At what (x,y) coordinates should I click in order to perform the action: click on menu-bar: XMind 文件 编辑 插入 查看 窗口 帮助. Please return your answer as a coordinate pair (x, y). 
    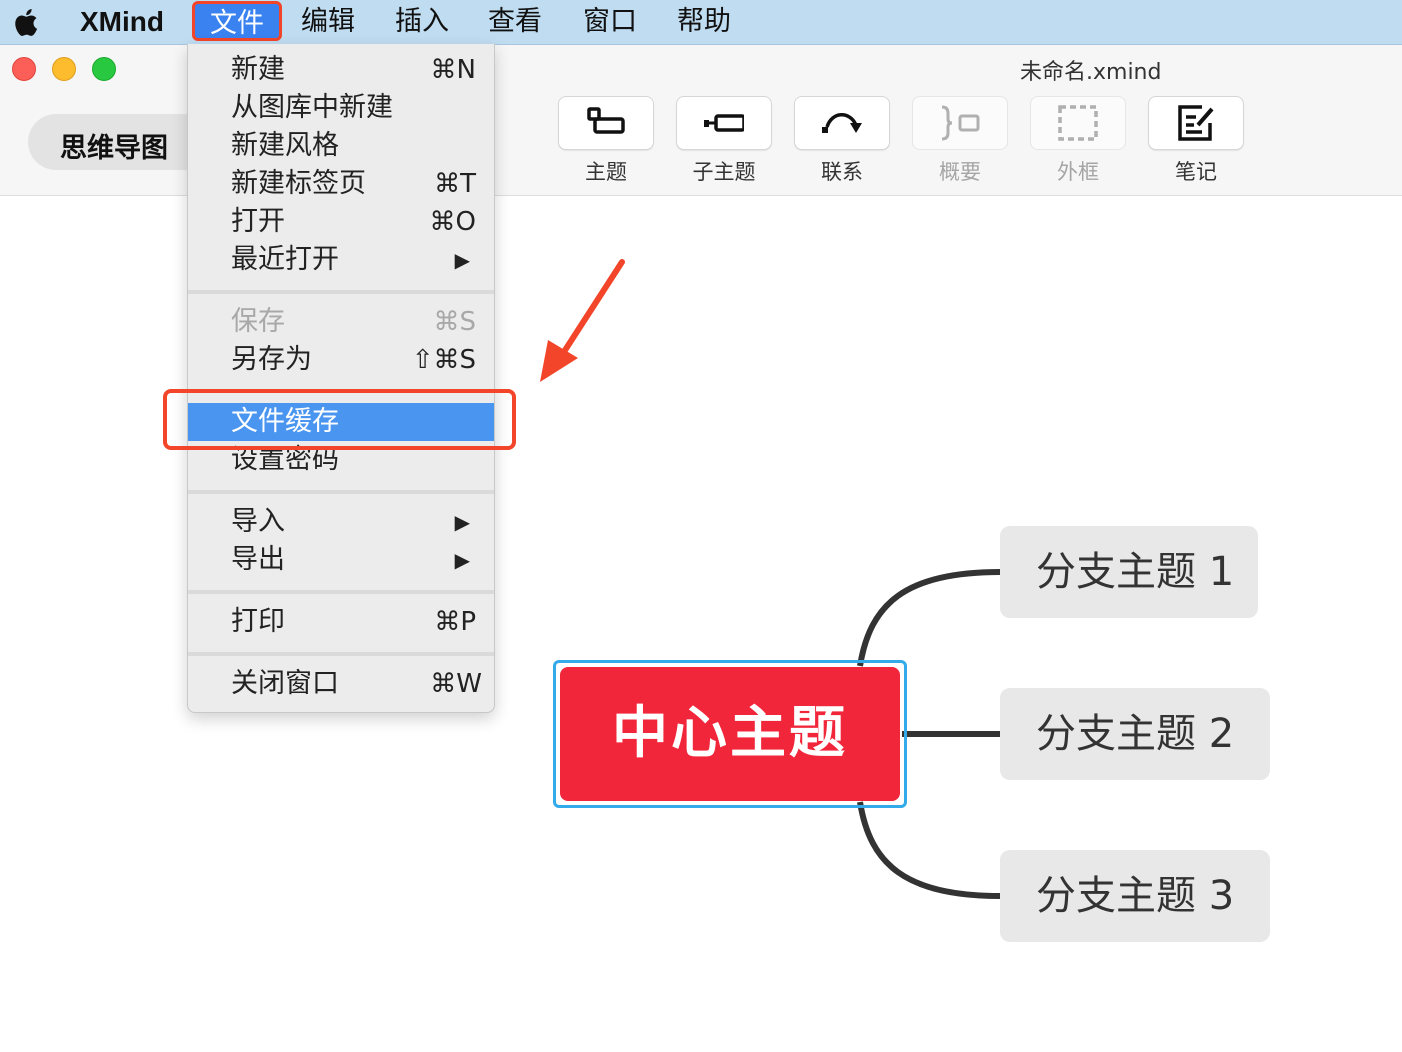
    Looking at the image, I should click on (701, 22).